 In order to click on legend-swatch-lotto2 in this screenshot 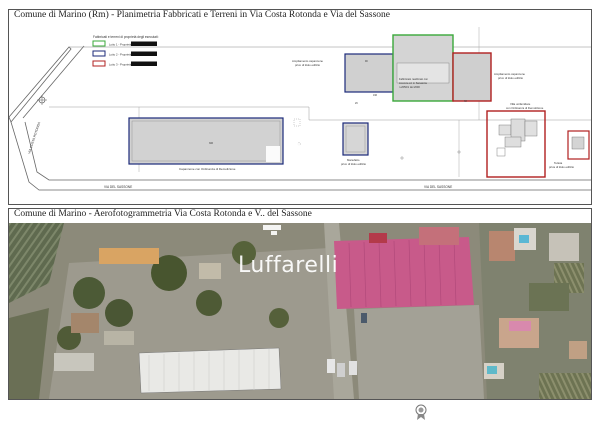, I will do `click(99, 53)`.